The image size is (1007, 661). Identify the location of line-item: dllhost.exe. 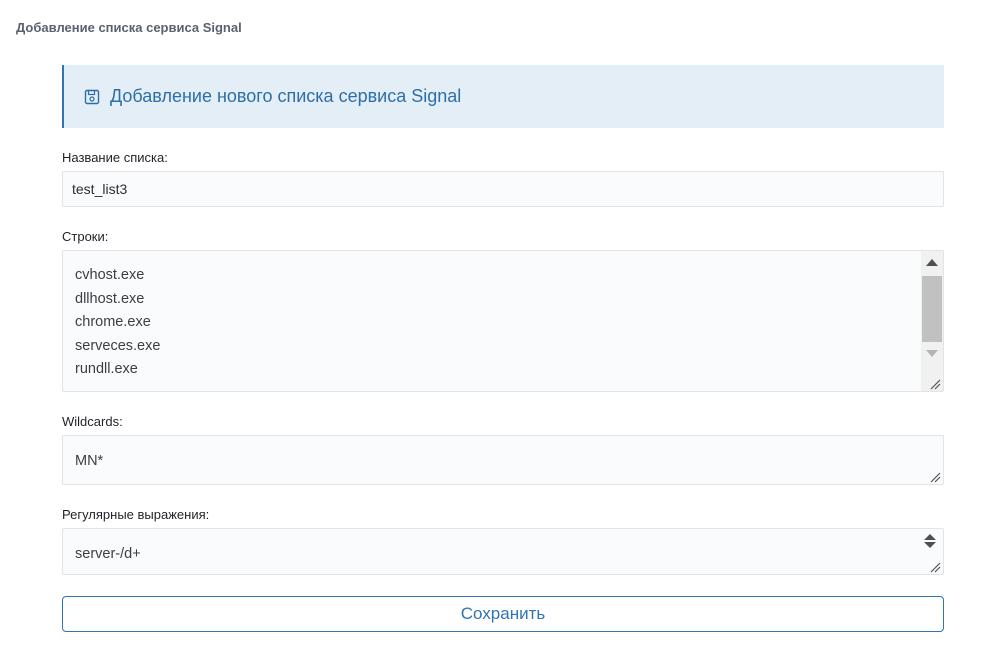
(110, 298).